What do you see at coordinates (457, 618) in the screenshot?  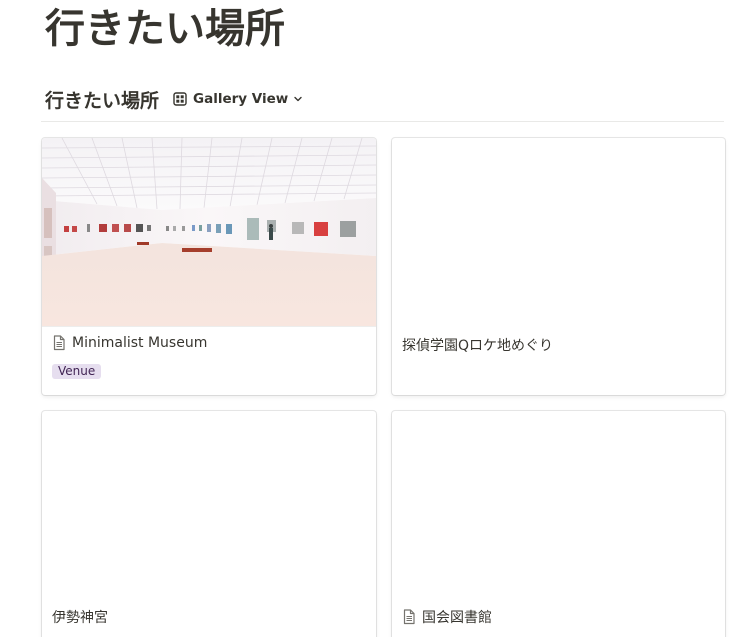 I see `card-title-text: 国会図書館` at bounding box center [457, 618].